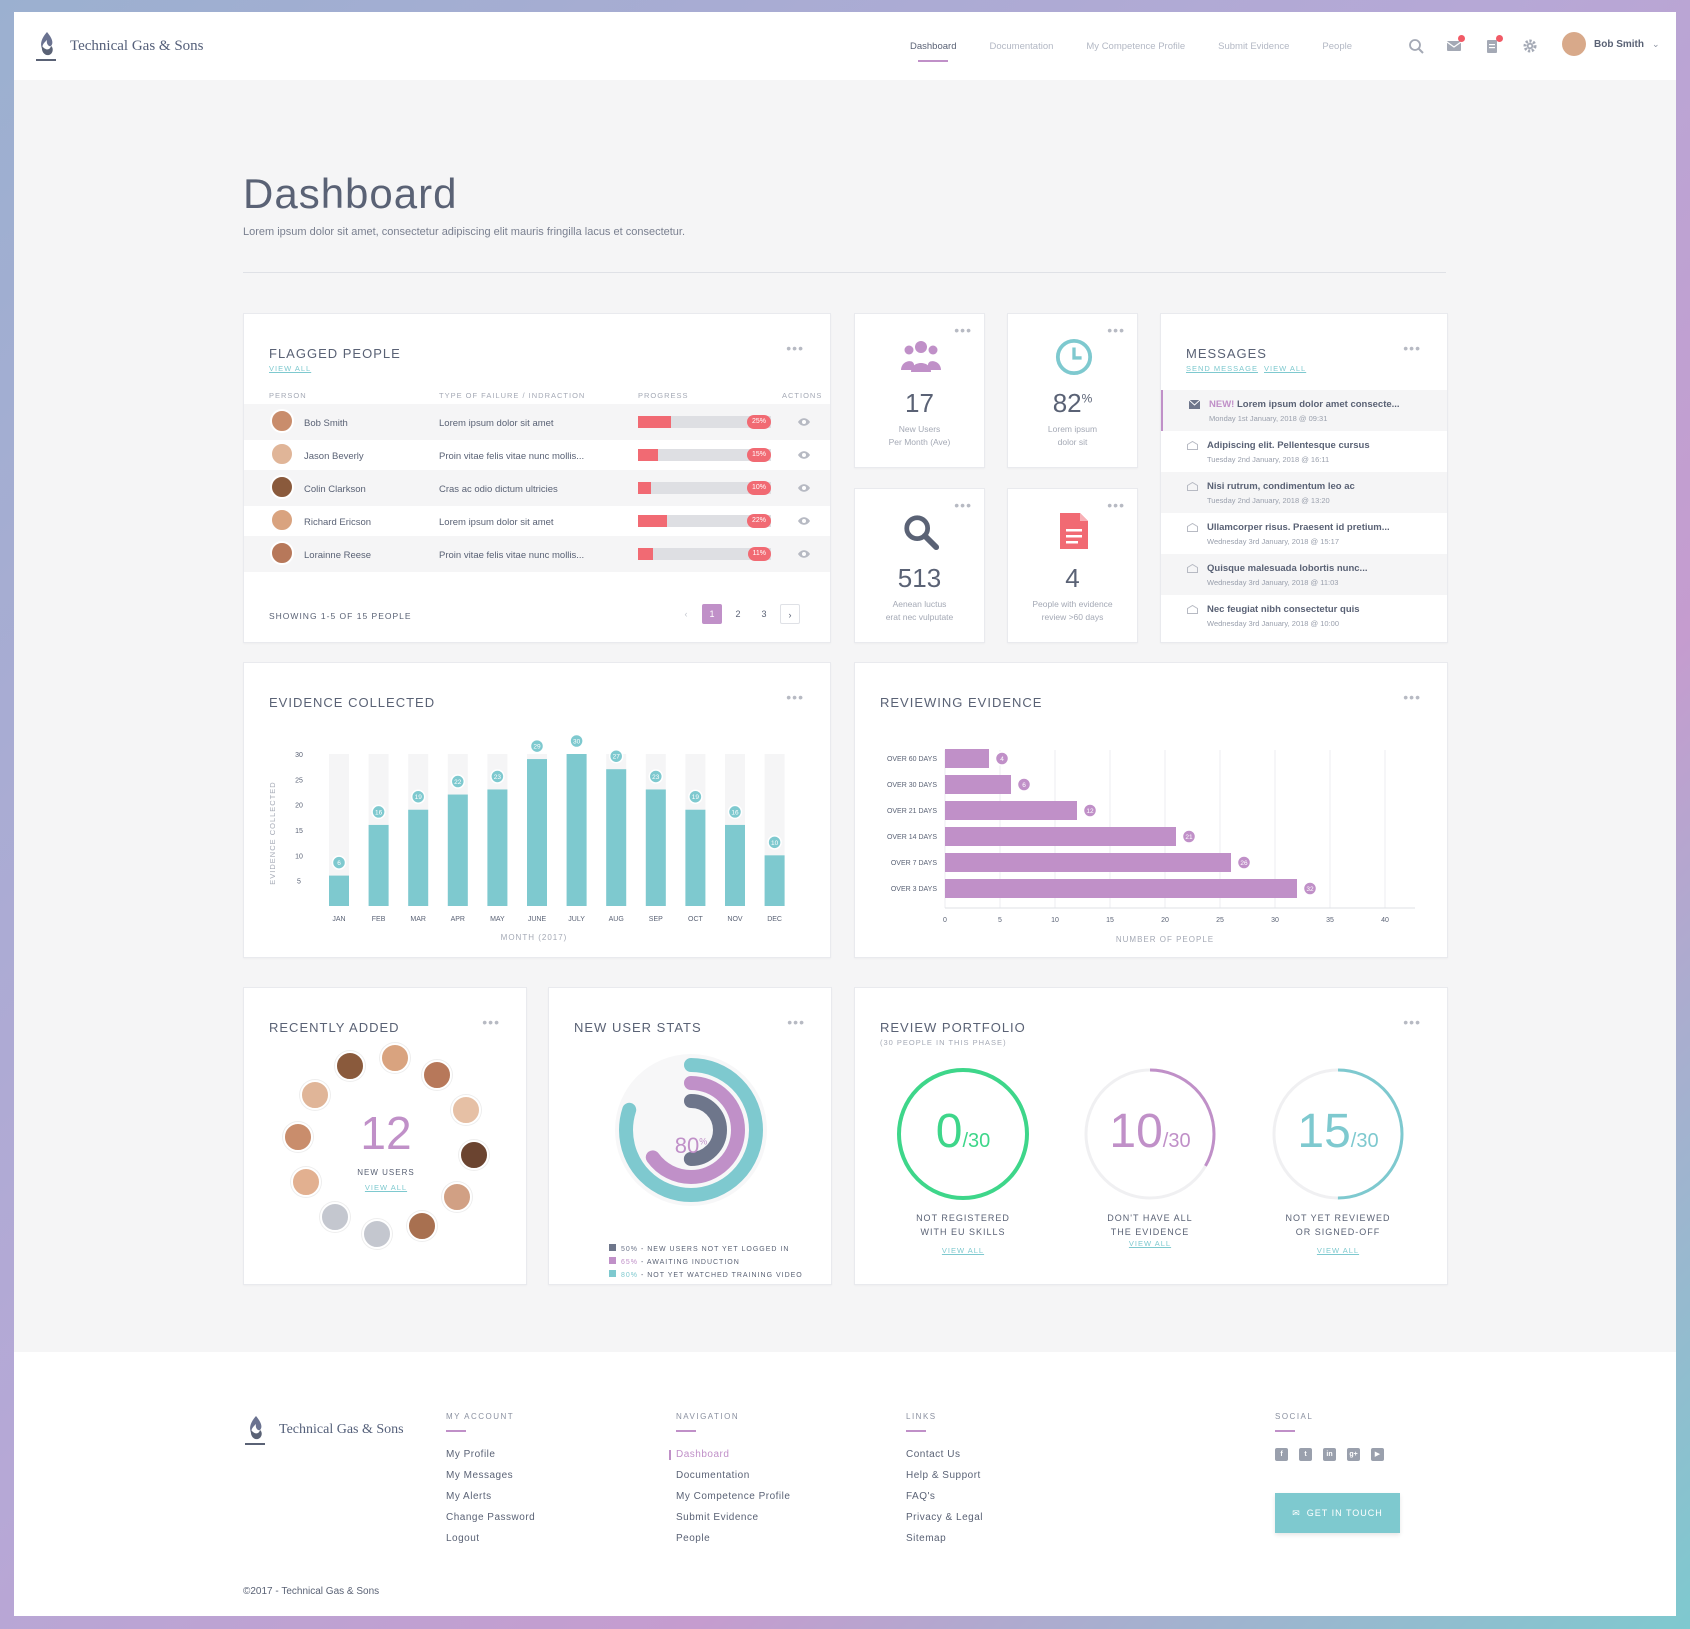 The image size is (1690, 1629). Describe the element at coordinates (920, 1496) in the screenshot. I see `footer-link: FAQ's` at that location.